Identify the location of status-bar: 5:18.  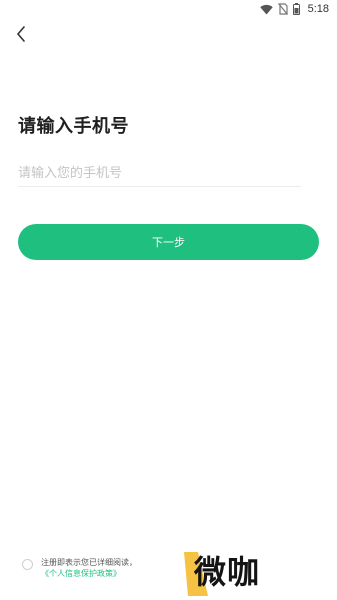
(168, 10).